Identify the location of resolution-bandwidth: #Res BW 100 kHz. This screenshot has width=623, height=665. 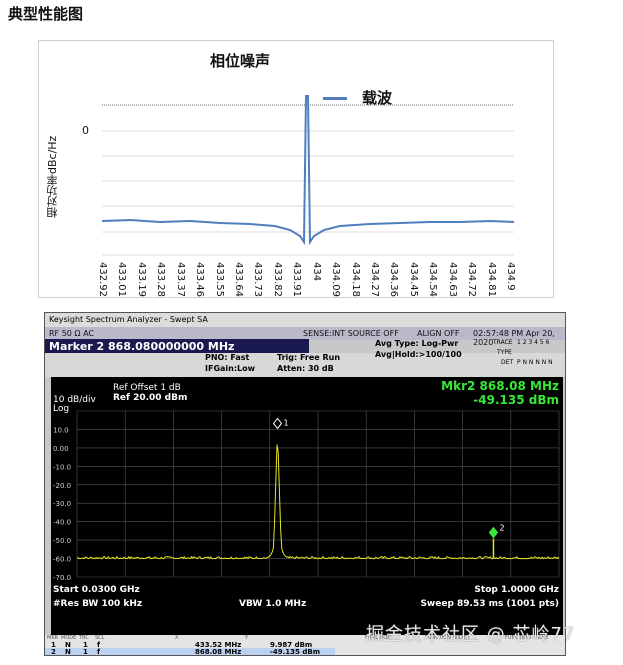
(98, 604).